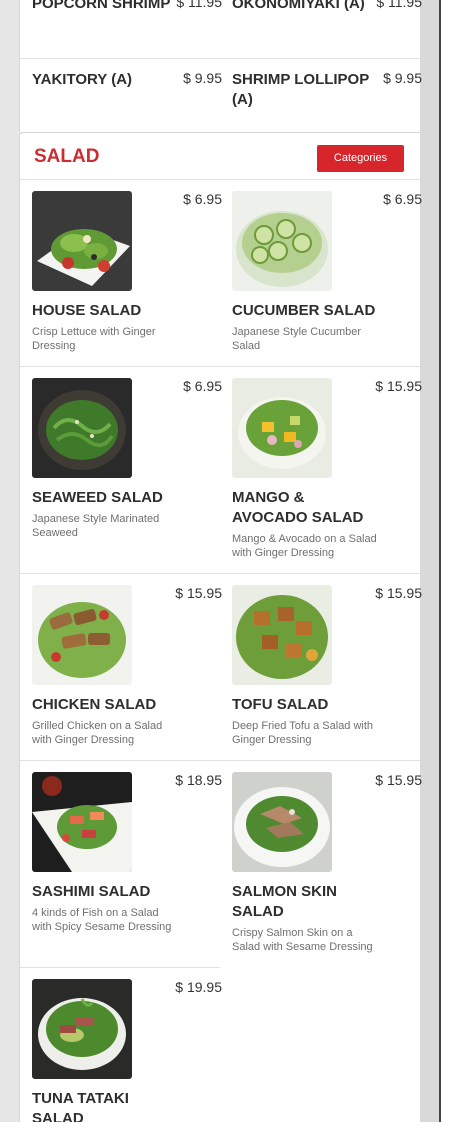 The height and width of the screenshot is (1122, 450). I want to click on item-price: $ 18.95, so click(198, 780).